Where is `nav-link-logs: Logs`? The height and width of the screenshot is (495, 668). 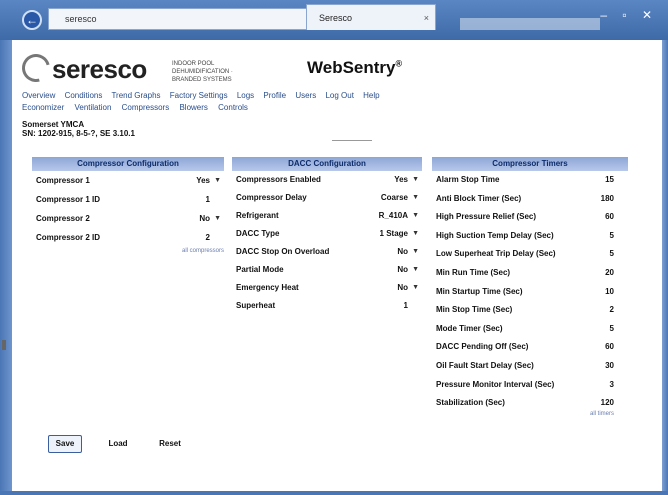
nav-link-logs: Logs is located at coordinates (245, 95).